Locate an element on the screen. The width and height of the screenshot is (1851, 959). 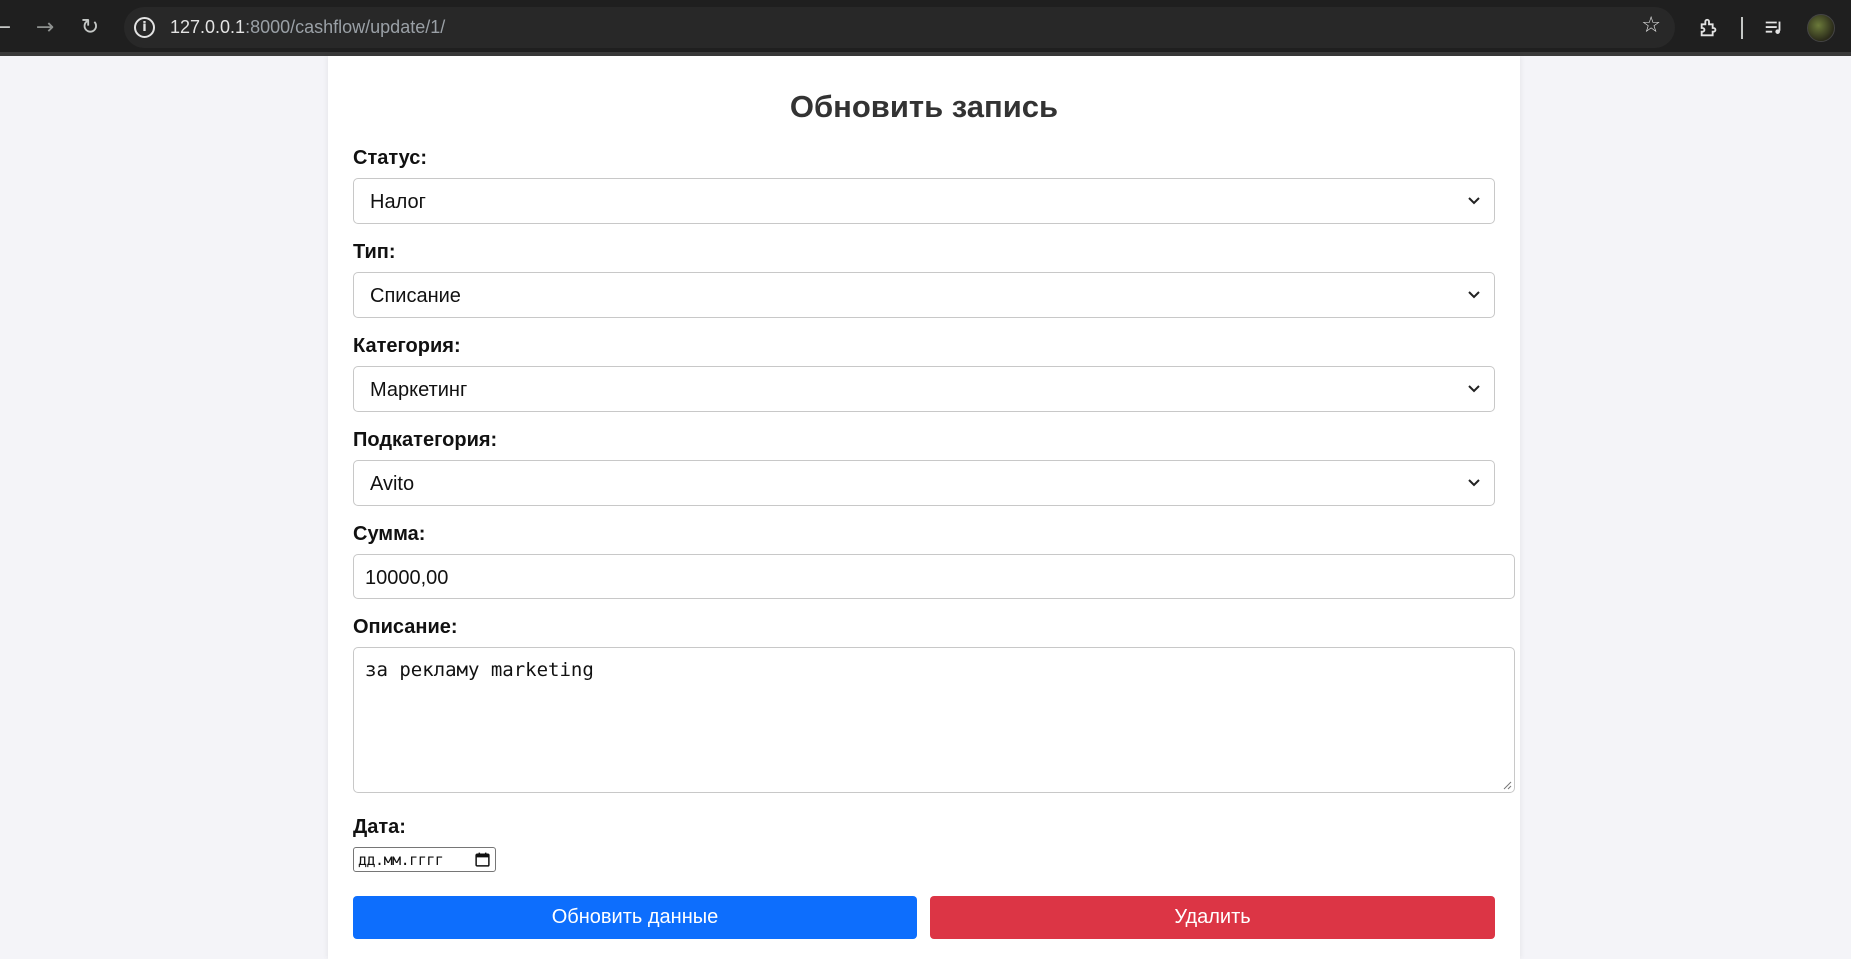
resize-grip-icon is located at coordinates (1507, 785).